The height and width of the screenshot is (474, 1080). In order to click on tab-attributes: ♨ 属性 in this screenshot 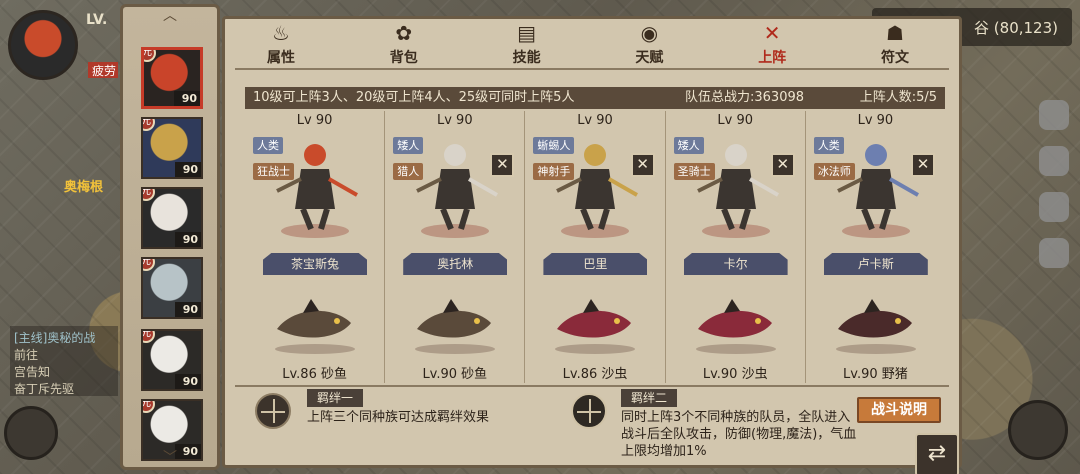, I will do `click(281, 43)`.